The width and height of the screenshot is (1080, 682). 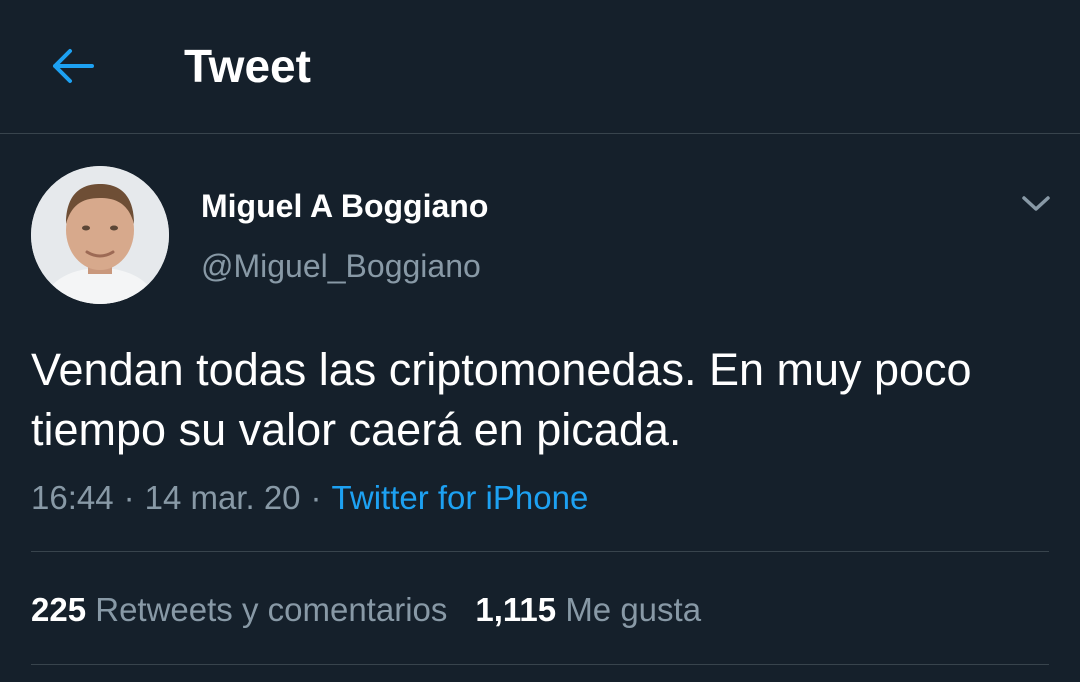 I want to click on chevron-down-icon, so click(x=1036, y=203).